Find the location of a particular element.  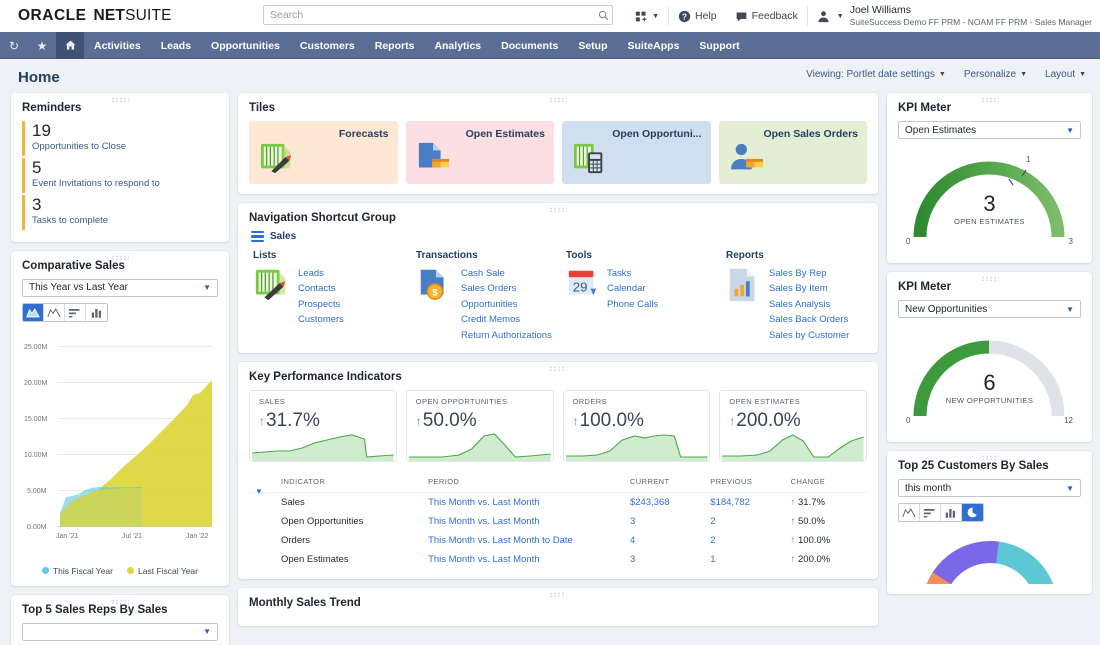

cell-period: This Month vs. Last Month to Date is located at coordinates (525, 540).